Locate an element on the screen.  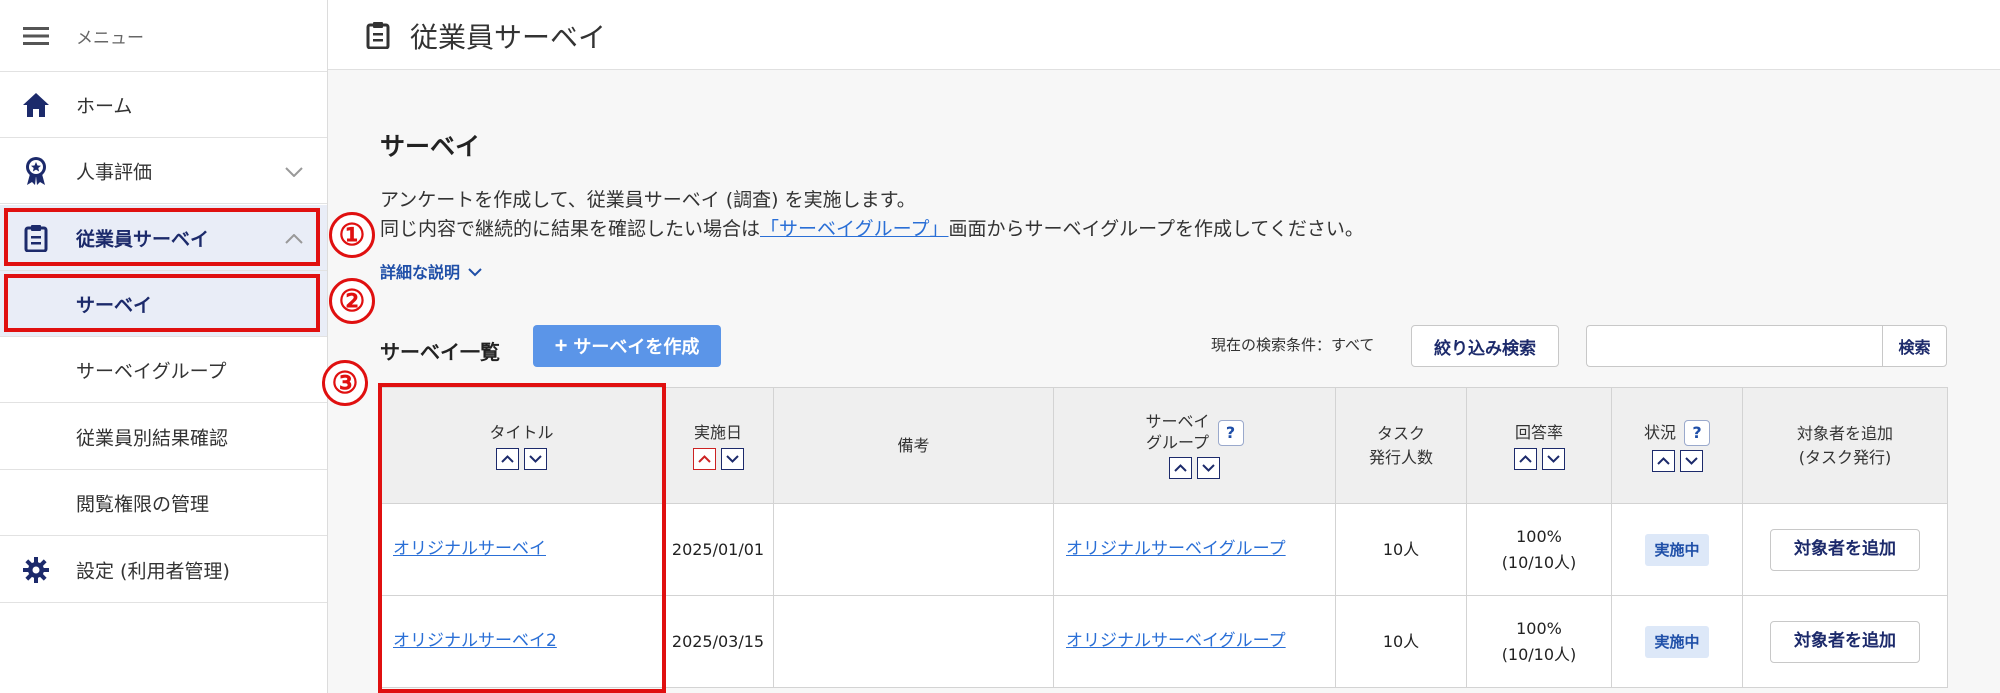
list-title: サーベイ一覧 is located at coordinates (440, 352).